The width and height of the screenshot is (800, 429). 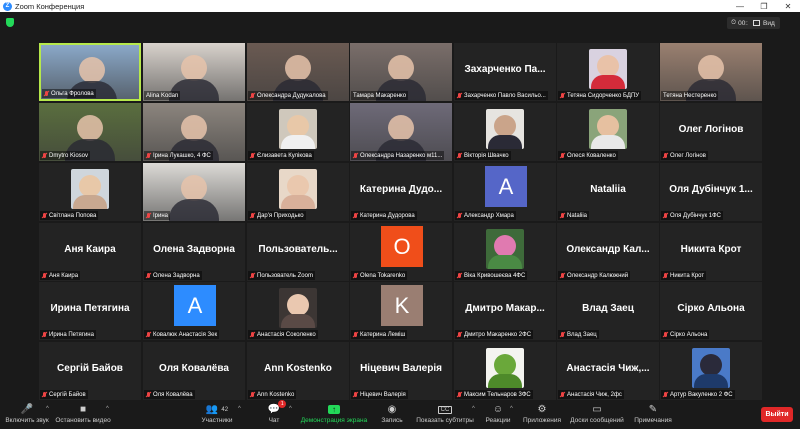 I want to click on participant-tile: Анастасія Соколенко, so click(x=298, y=311).